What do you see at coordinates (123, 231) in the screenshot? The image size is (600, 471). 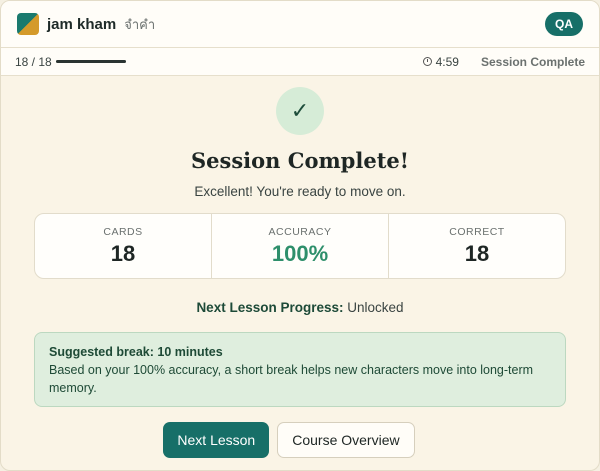 I see `stat-label: CARDS` at bounding box center [123, 231].